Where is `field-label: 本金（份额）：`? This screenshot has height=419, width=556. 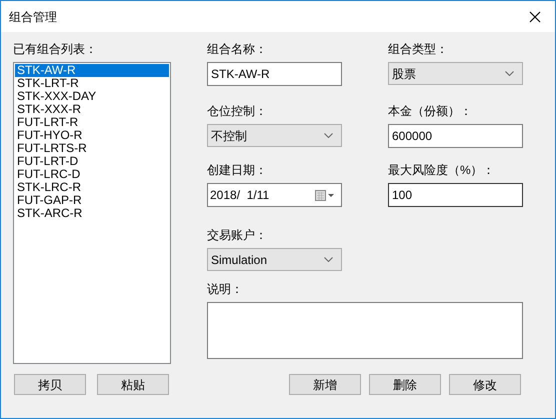 field-label: 本金（份额）： is located at coordinates (430, 112).